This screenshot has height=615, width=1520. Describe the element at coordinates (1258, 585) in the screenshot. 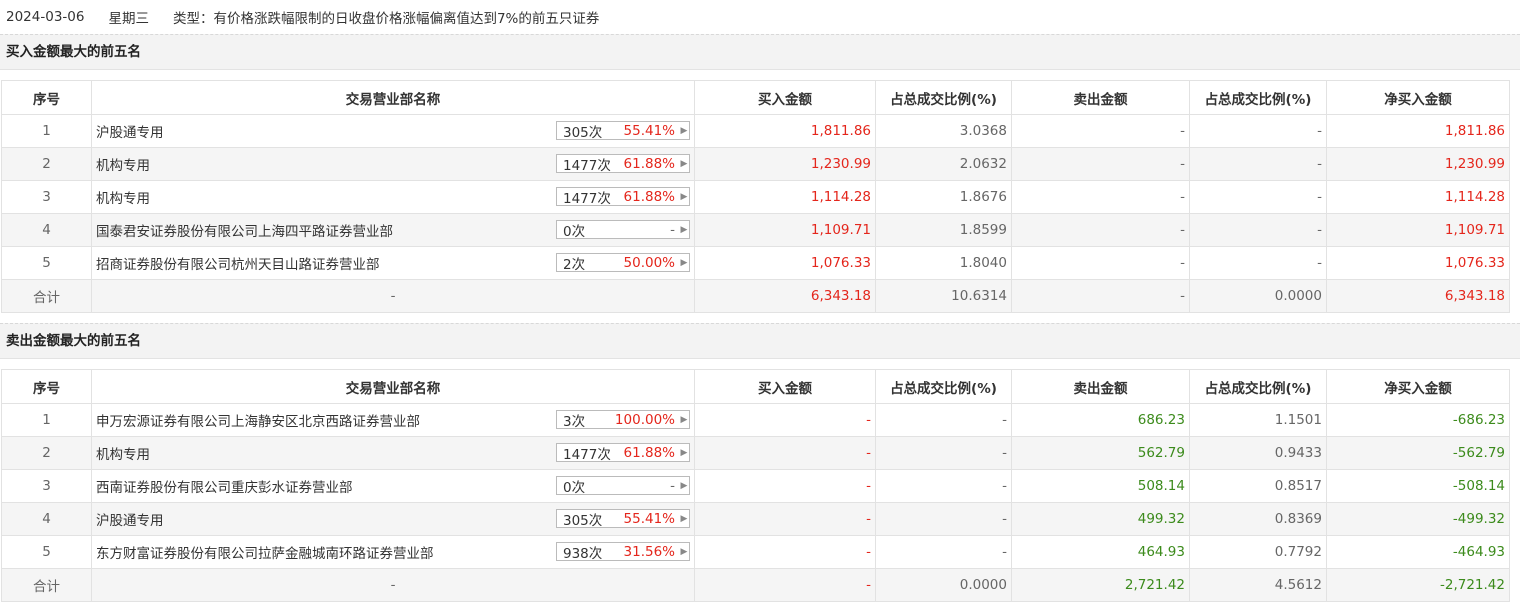

I see `total-sell-ratio: 4.5612` at that location.